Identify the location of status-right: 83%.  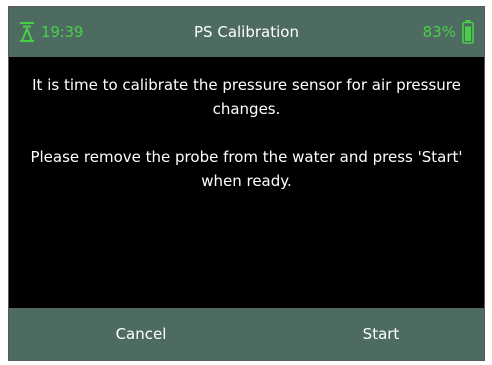
(448, 32).